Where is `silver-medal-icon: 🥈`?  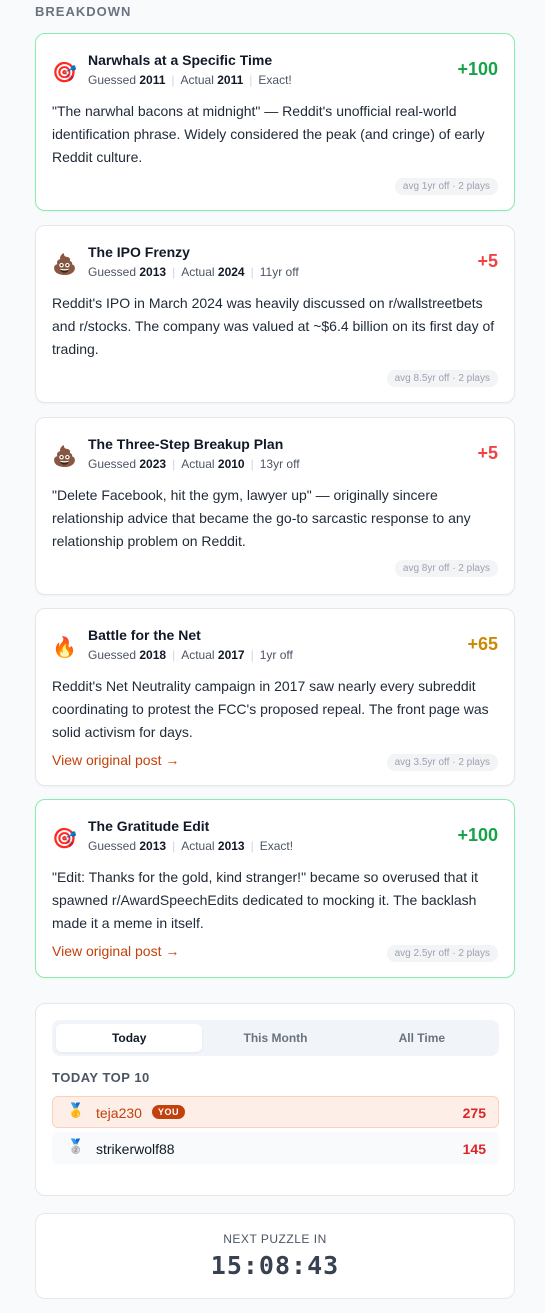 silver-medal-icon: 🥈 is located at coordinates (76, 1147).